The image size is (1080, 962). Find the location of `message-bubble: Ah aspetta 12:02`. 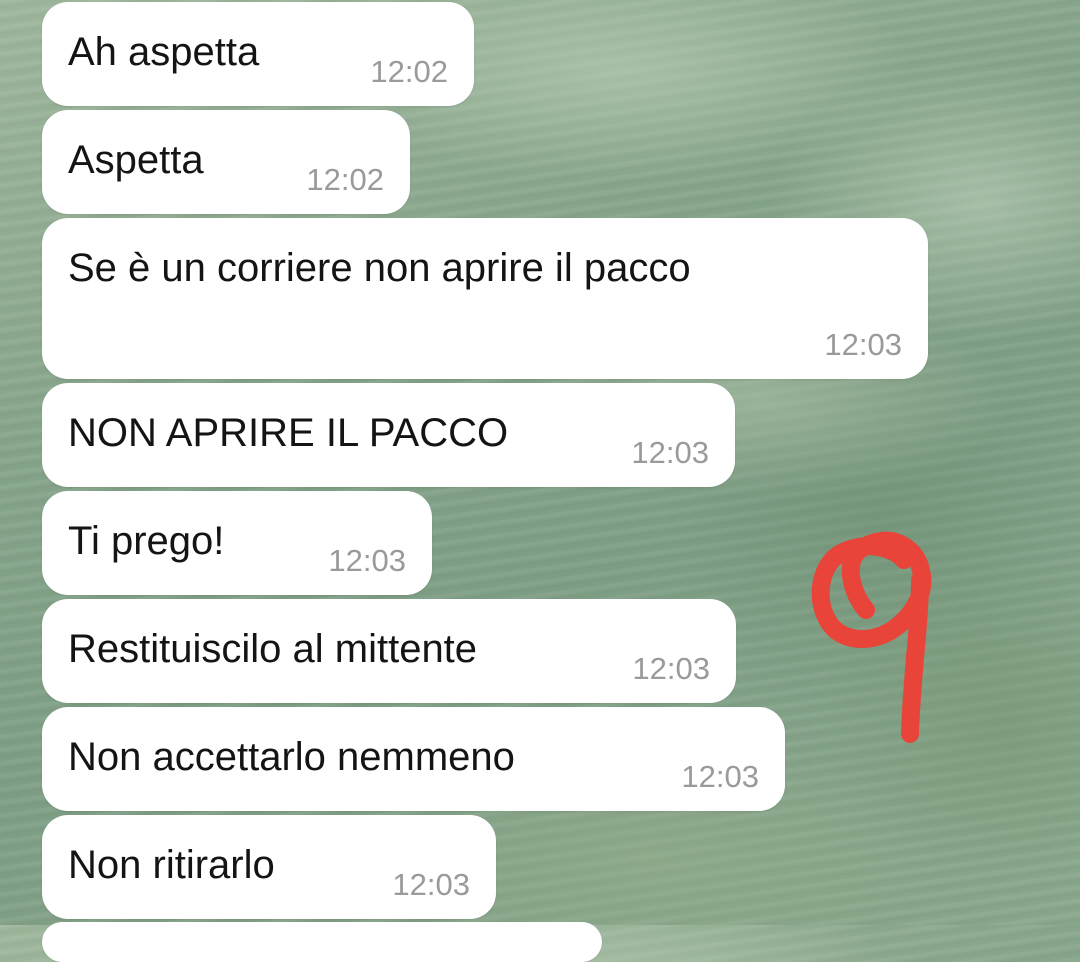

message-bubble: Ah aspetta 12:02 is located at coordinates (258, 54).